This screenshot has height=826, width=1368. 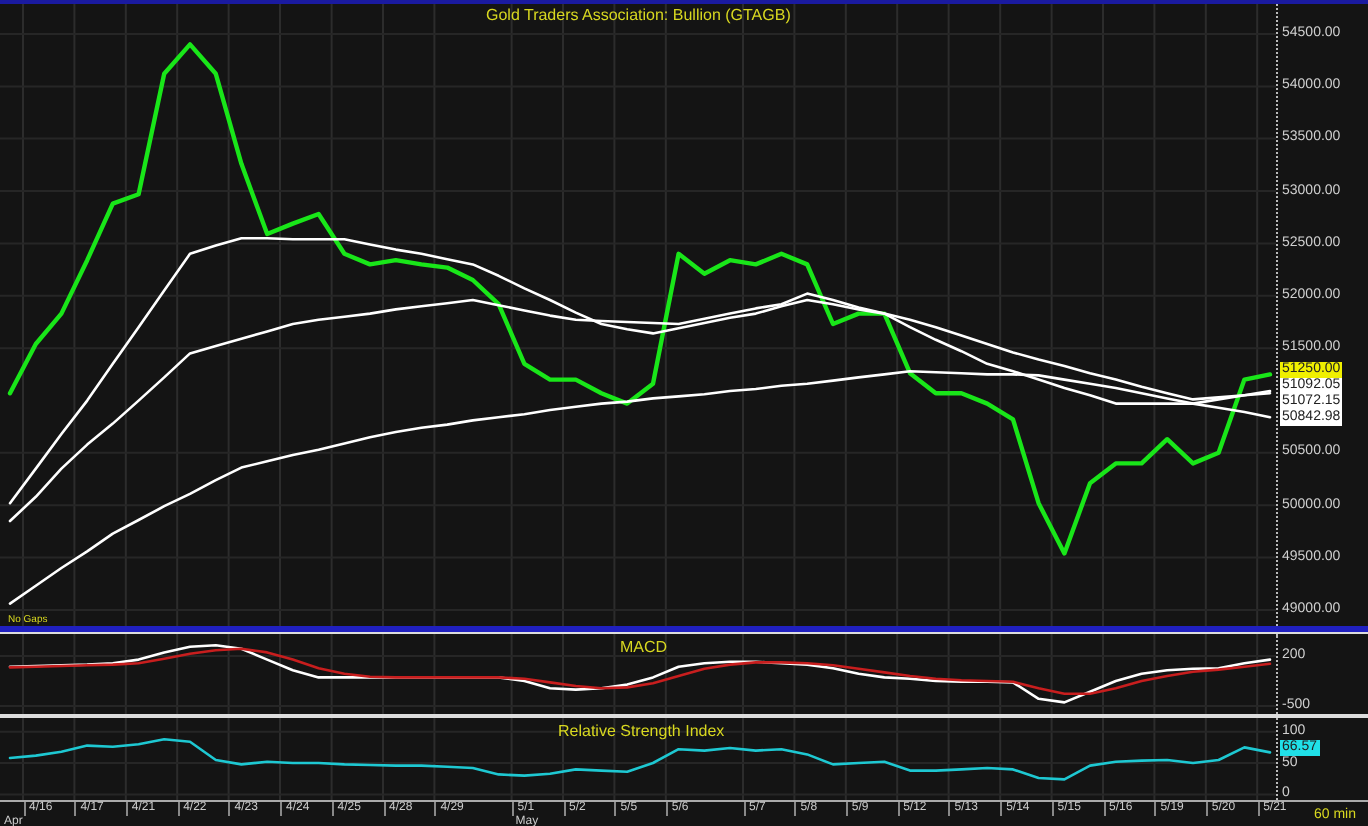 What do you see at coordinates (644, 647) in the screenshot?
I see `chart-title: MACD` at bounding box center [644, 647].